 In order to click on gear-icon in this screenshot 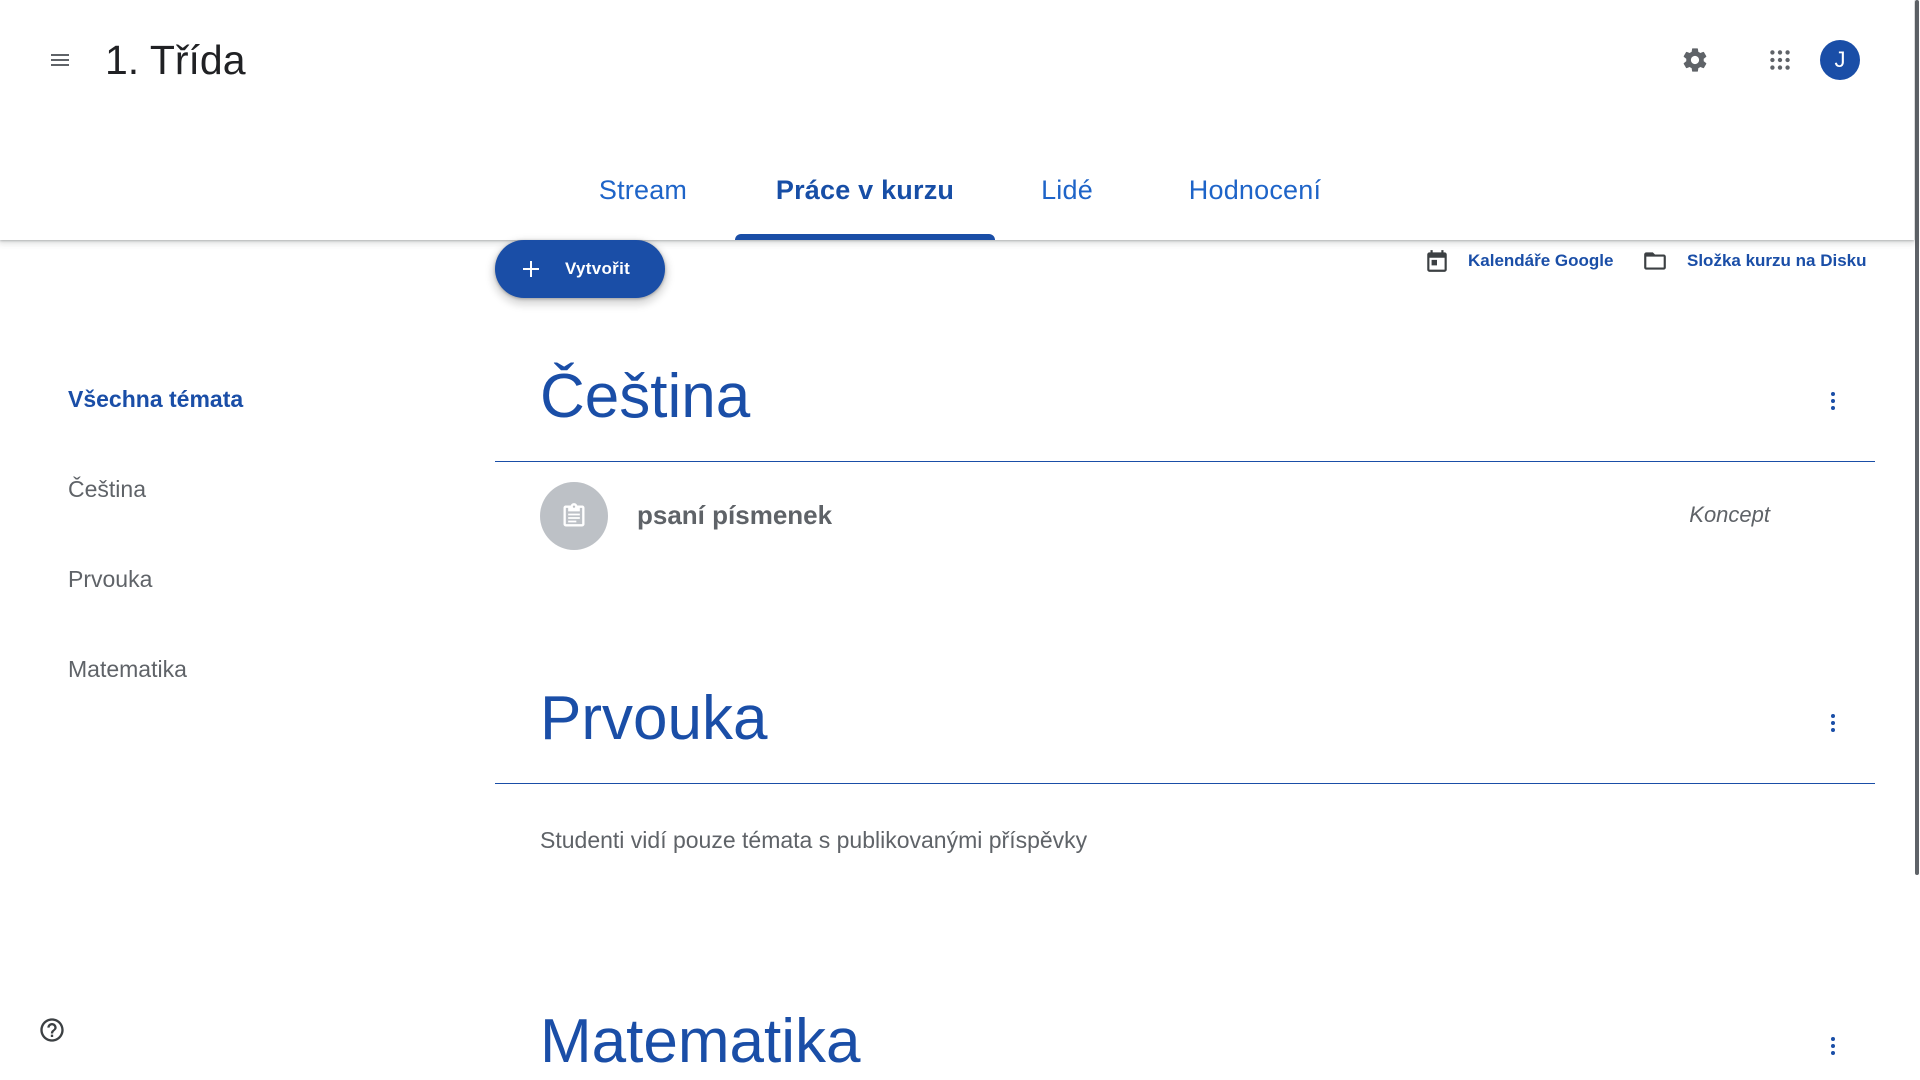, I will do `click(1695, 60)`.